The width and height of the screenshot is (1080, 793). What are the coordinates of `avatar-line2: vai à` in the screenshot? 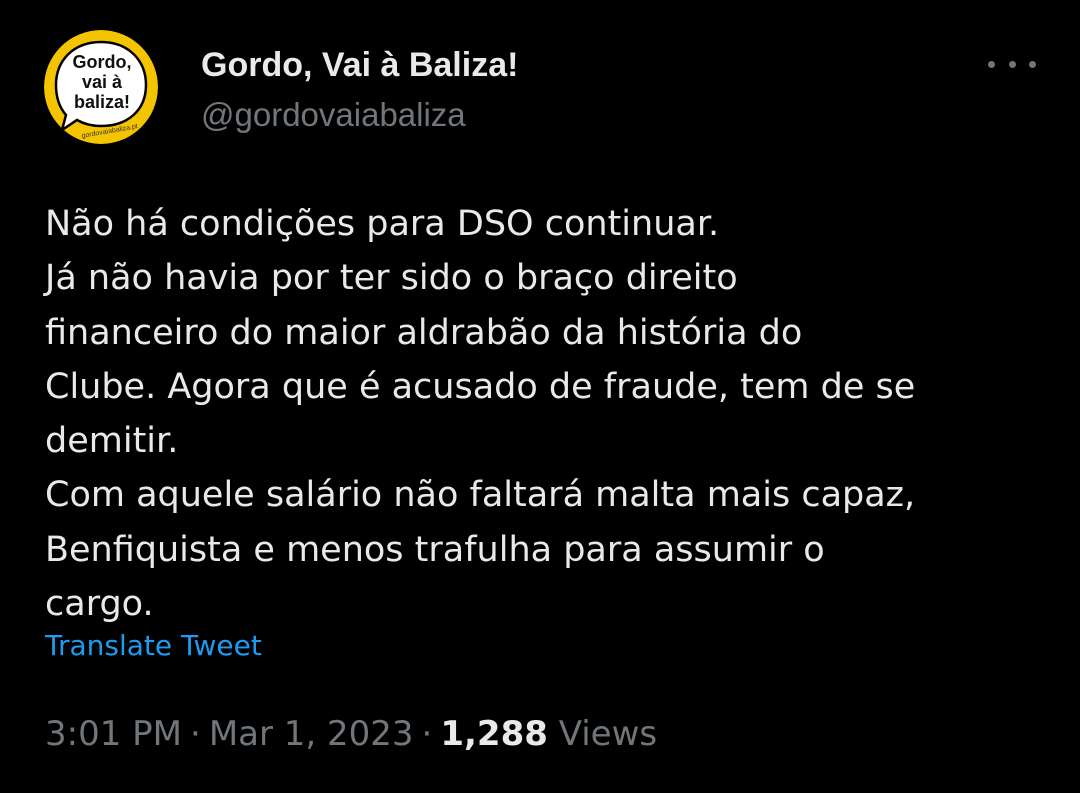 It's located at (102, 82).